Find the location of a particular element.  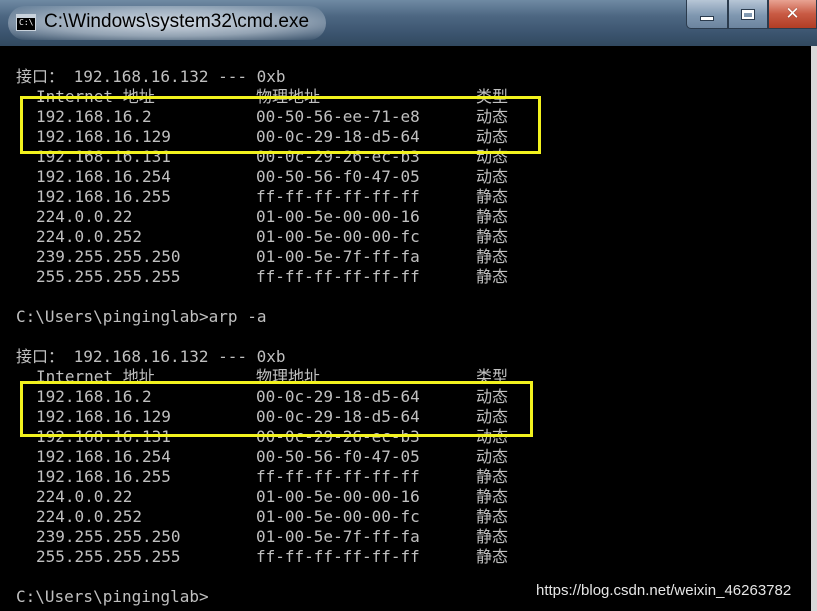

minimize-icon is located at coordinates (707, 18).